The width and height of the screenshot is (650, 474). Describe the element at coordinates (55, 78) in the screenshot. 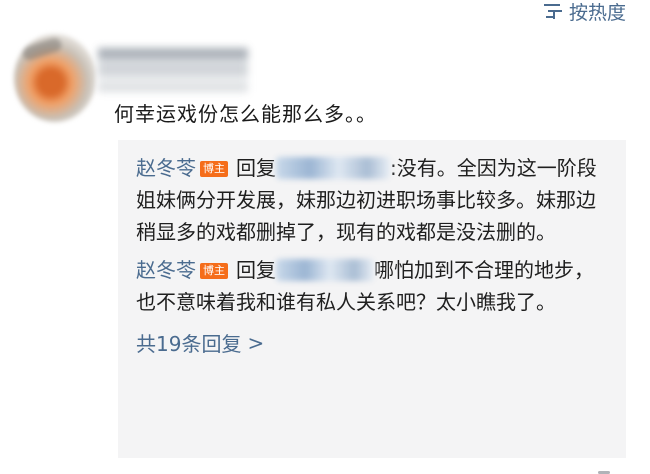

I see `avatar` at that location.